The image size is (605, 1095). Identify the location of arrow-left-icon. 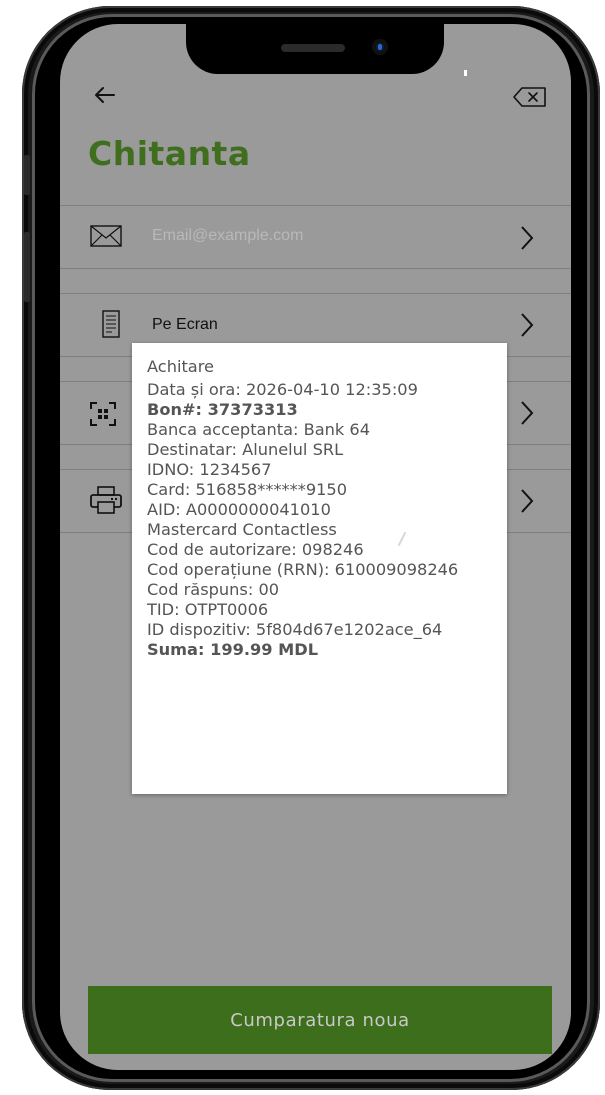
(105, 95).